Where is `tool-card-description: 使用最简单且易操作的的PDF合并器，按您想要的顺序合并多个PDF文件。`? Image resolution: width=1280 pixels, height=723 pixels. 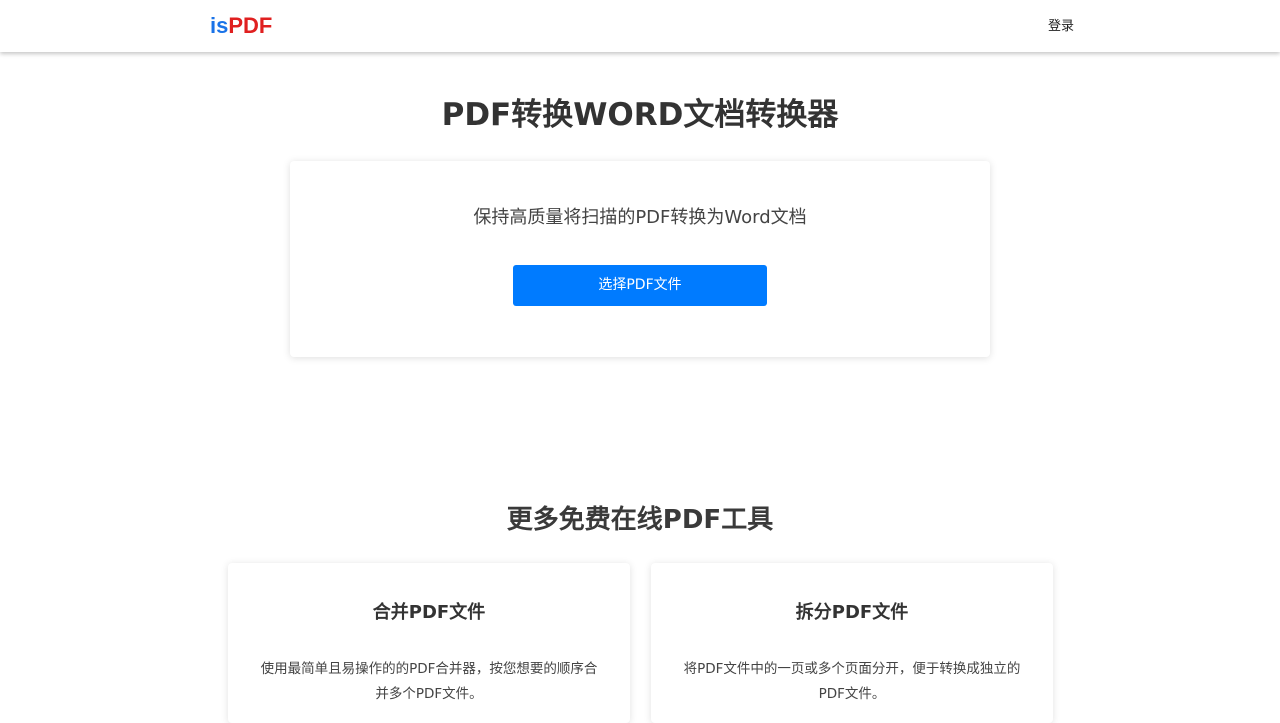 tool-card-description: 使用最简单且易操作的的PDF合并器，按您想要的顺序合并多个PDF文件。 is located at coordinates (429, 681).